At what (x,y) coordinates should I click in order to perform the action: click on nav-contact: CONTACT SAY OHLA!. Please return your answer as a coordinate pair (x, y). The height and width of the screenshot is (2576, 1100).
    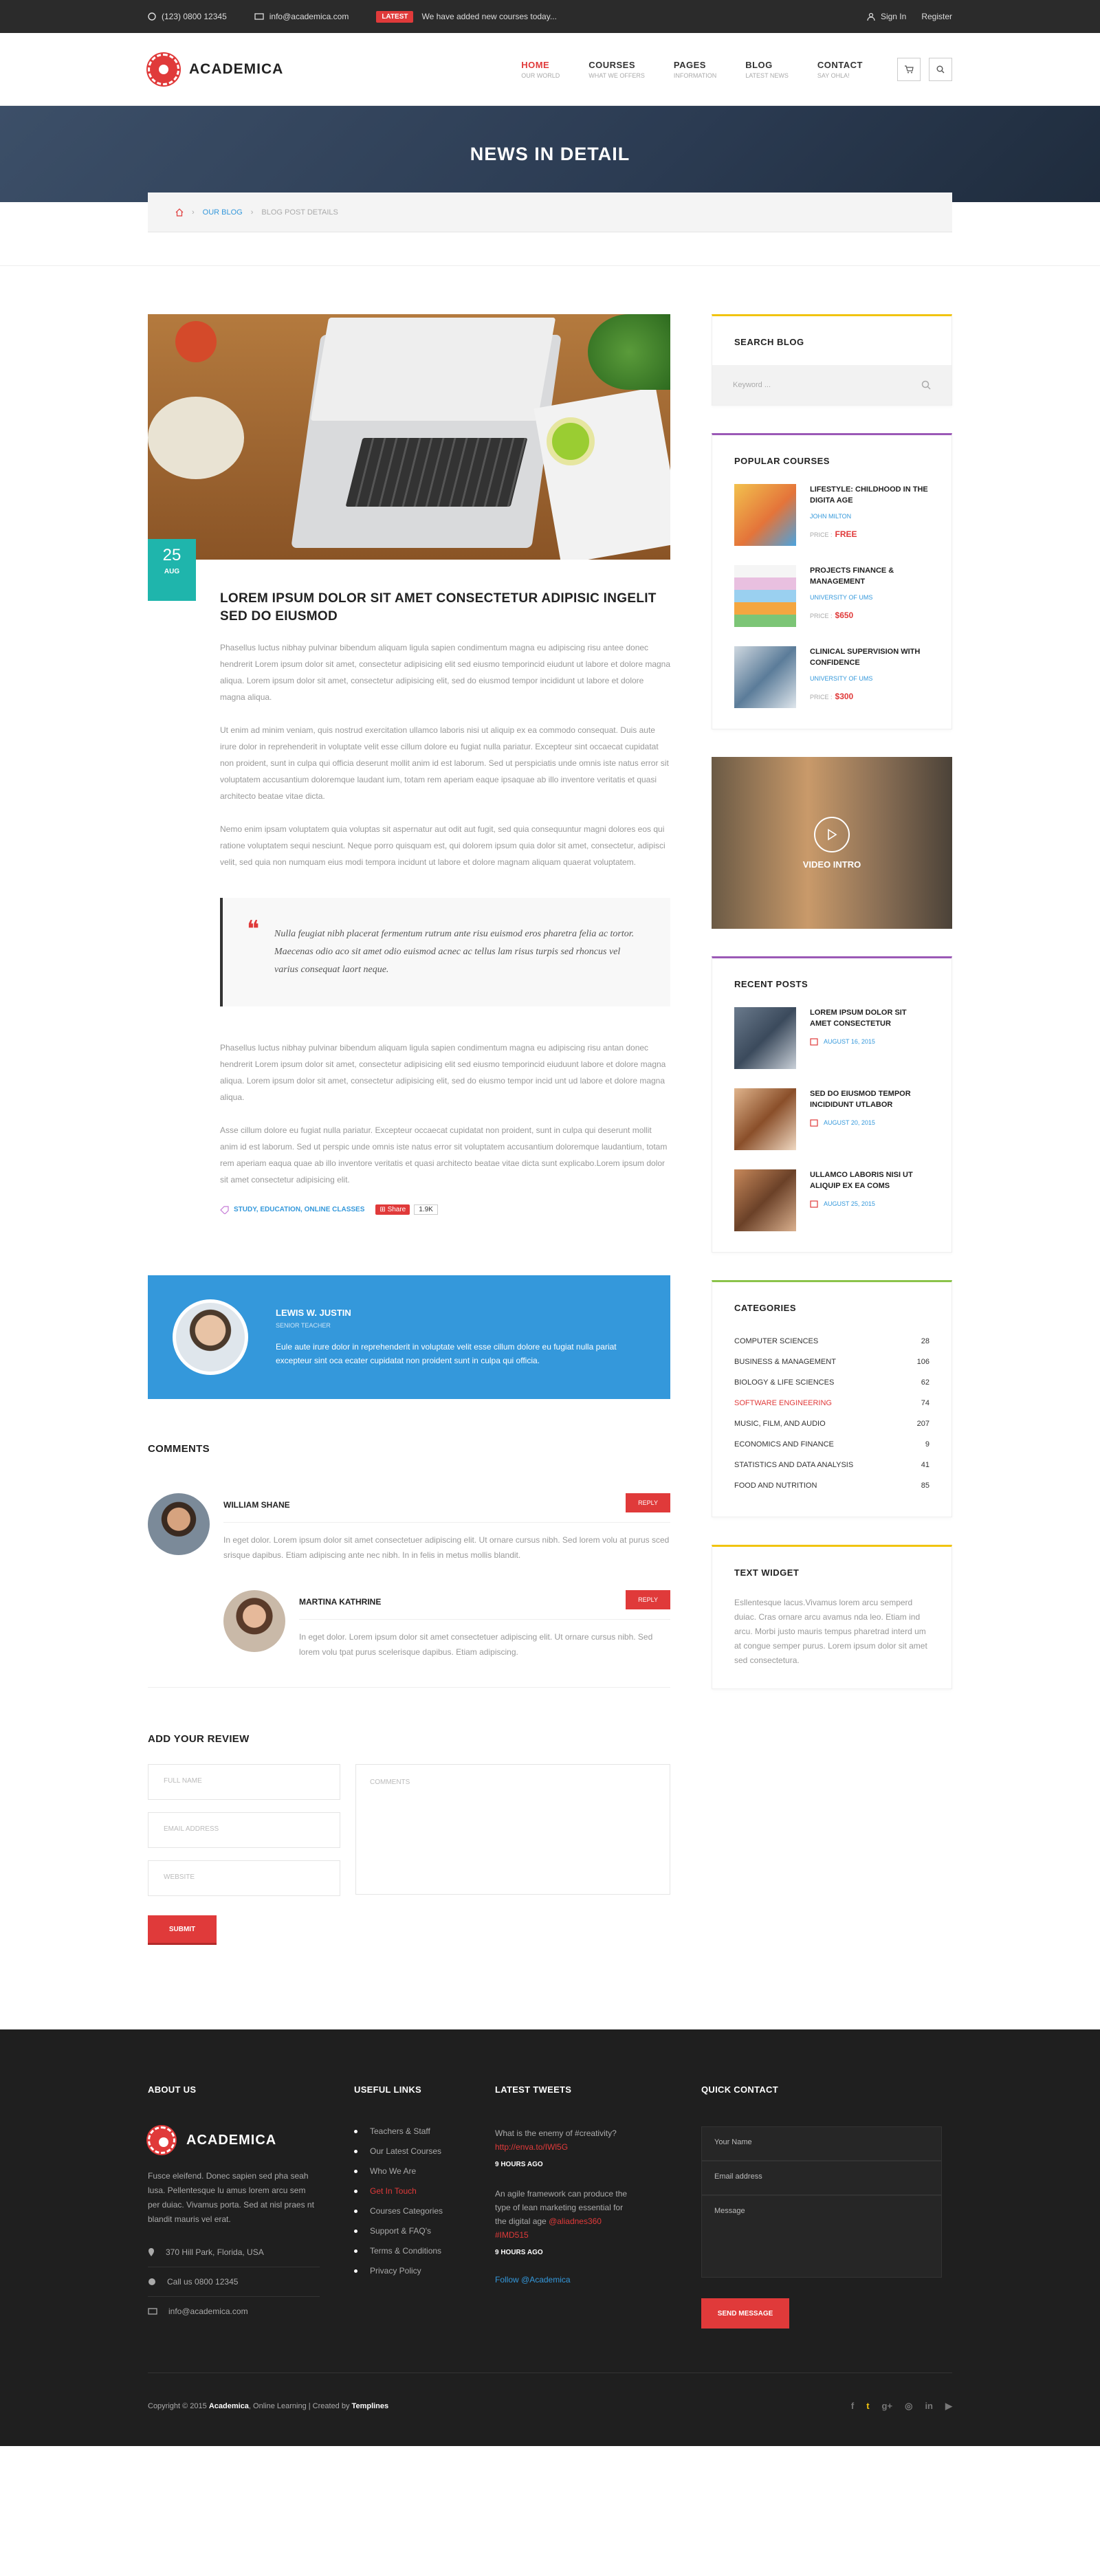
    Looking at the image, I should click on (840, 69).